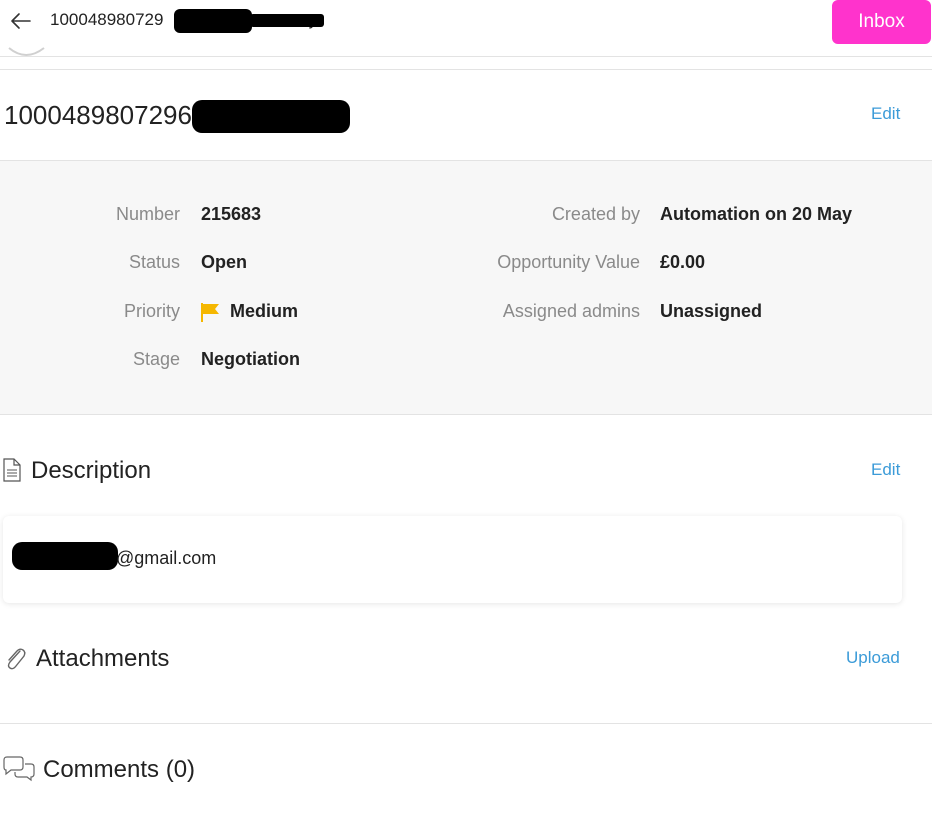 Image resolution: width=932 pixels, height=821 pixels. I want to click on number-value: 215683, so click(231, 214).